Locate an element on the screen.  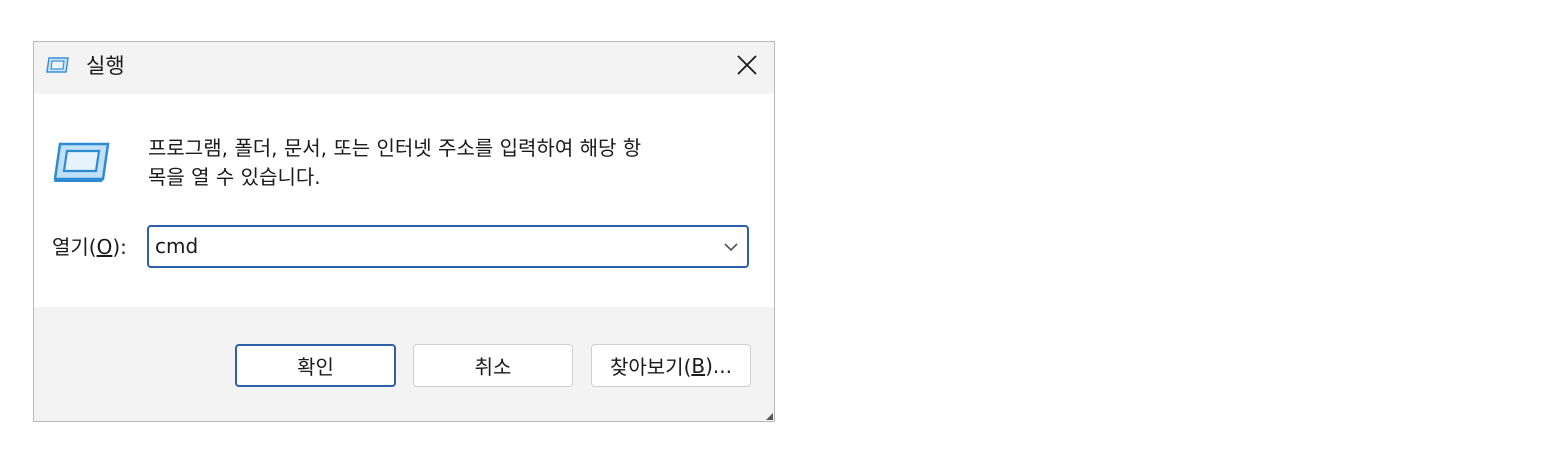
open-input is located at coordinates (435, 246).